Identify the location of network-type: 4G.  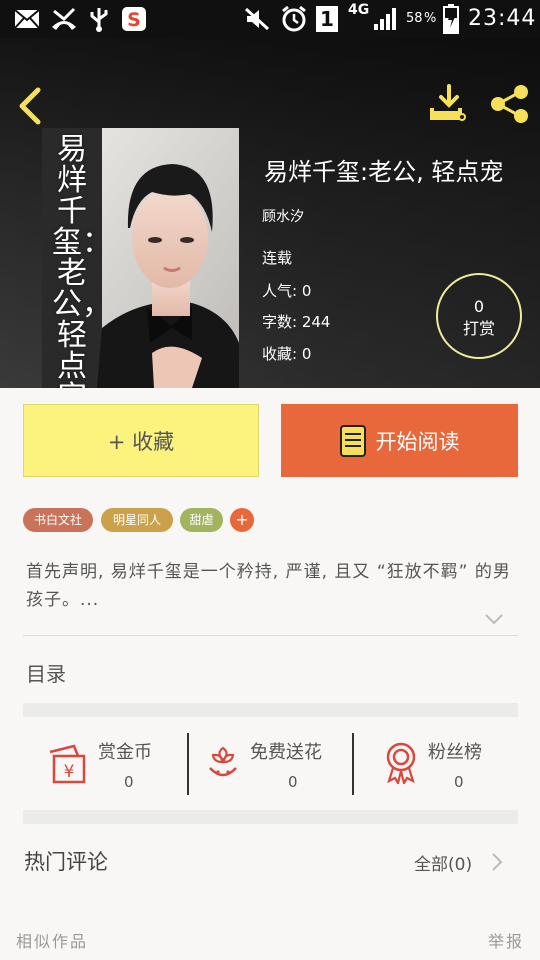
(359, 10).